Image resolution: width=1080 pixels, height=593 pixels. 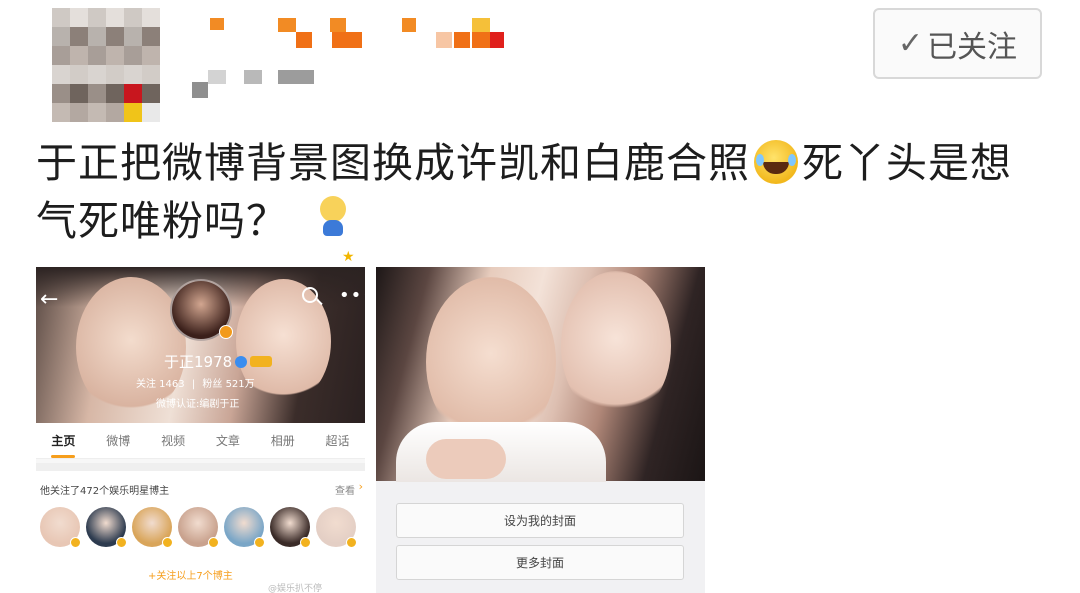 What do you see at coordinates (190, 576) in the screenshot?
I see `follow-all-link: +关注以上7个博主` at bounding box center [190, 576].